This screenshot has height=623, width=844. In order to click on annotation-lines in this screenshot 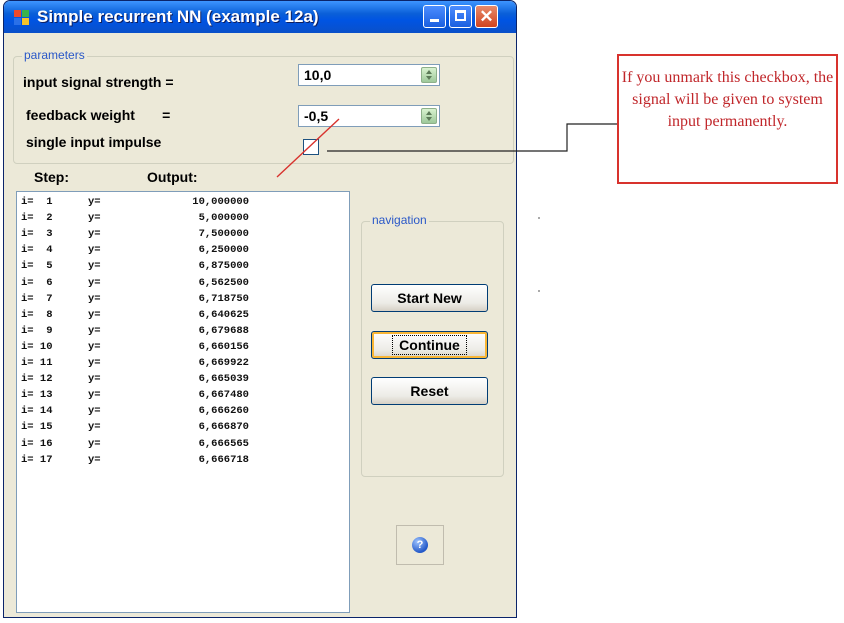, I will do `click(446, 148)`.